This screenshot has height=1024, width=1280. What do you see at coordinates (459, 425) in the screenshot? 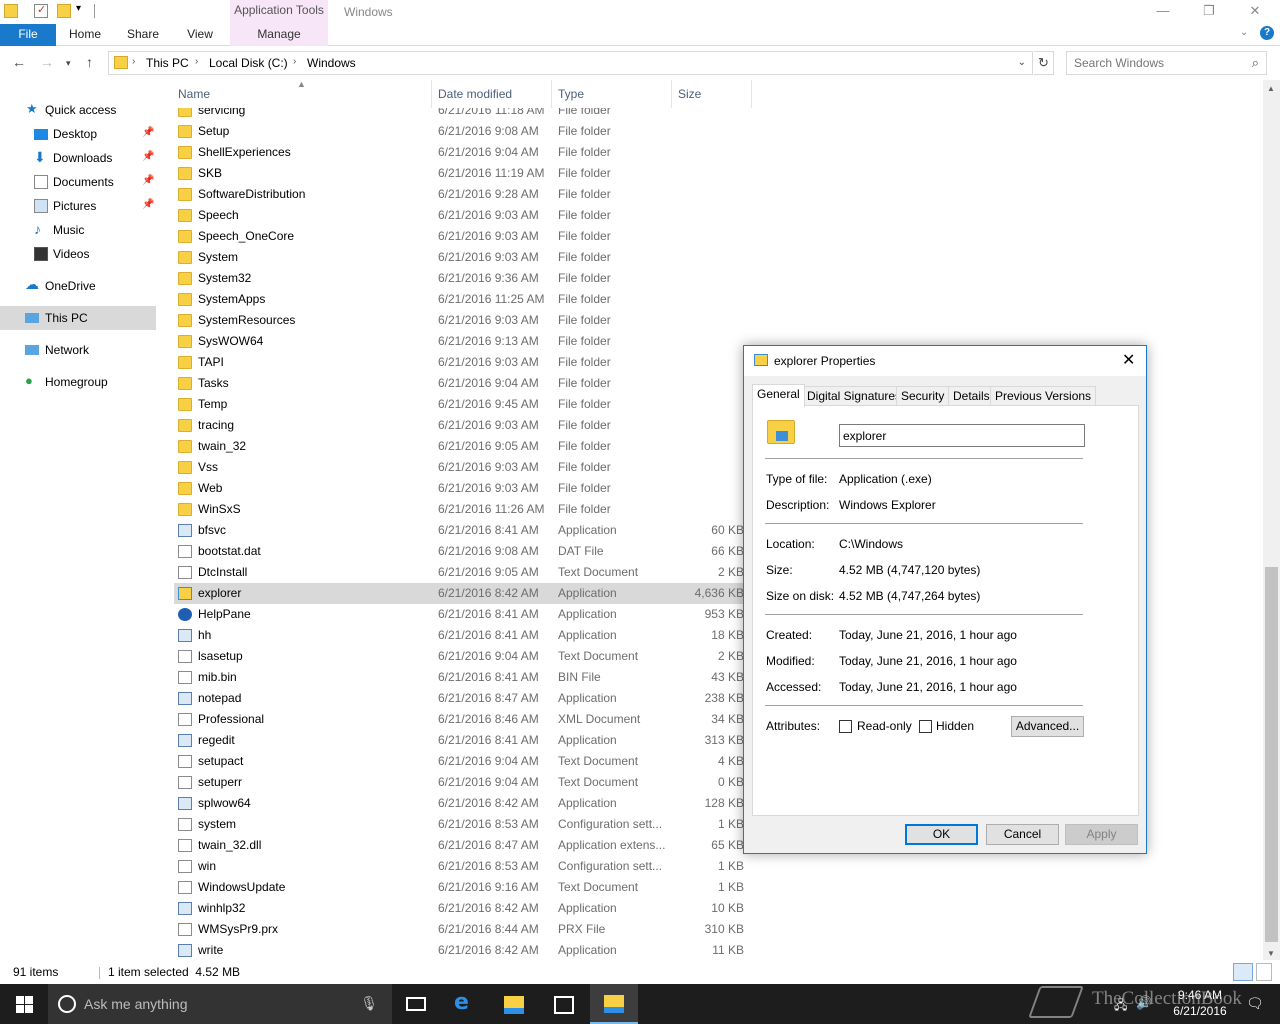
I see `file-row: tracing 6/21/2016 9:03 AM File folder` at bounding box center [459, 425].